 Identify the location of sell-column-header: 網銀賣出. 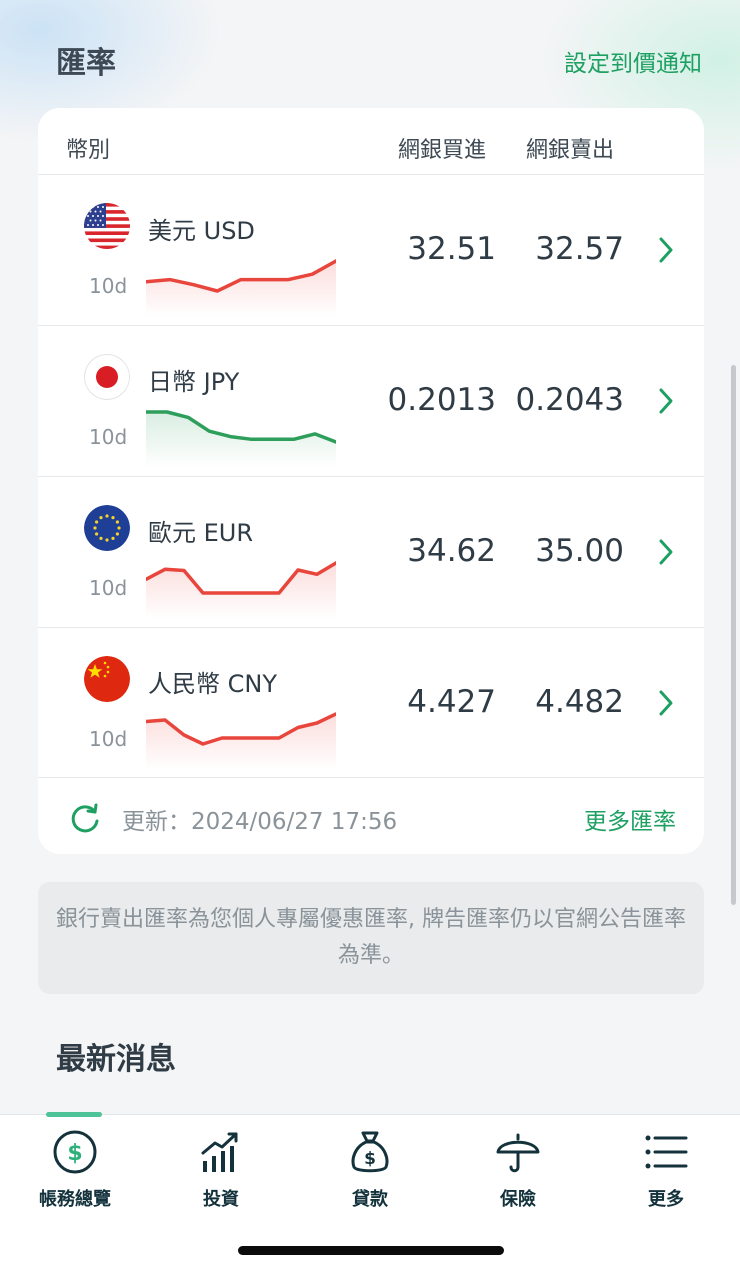
(570, 150).